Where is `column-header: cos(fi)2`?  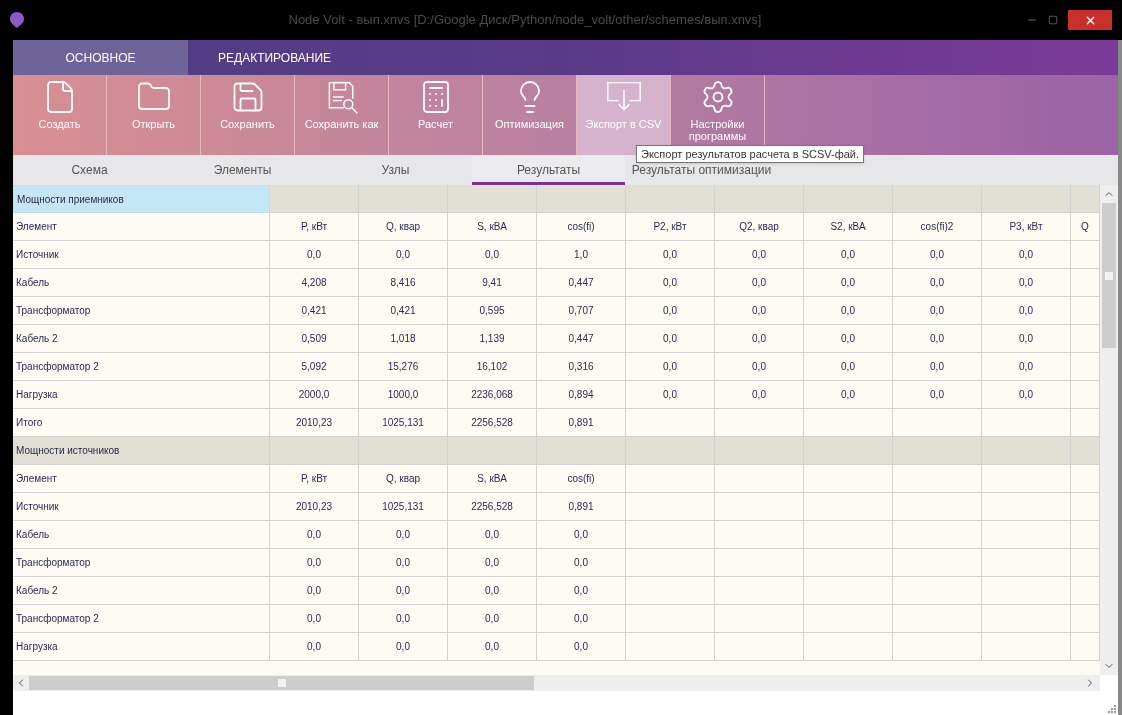
column-header: cos(fi)2 is located at coordinates (937, 227).